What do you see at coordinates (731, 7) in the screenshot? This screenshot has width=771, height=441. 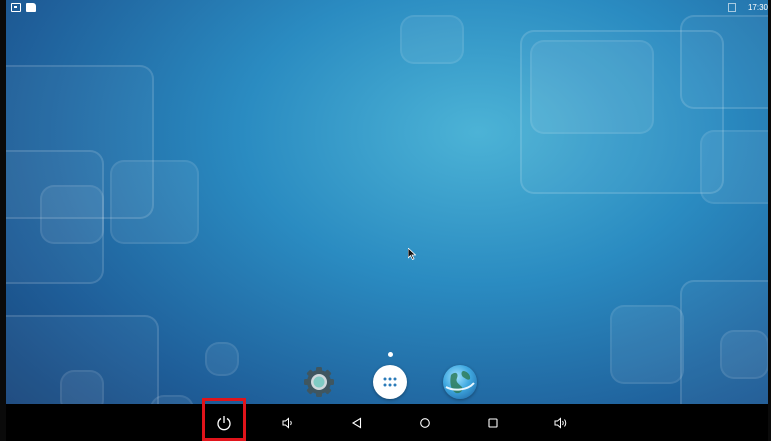 I see `no-signal-icon` at bounding box center [731, 7].